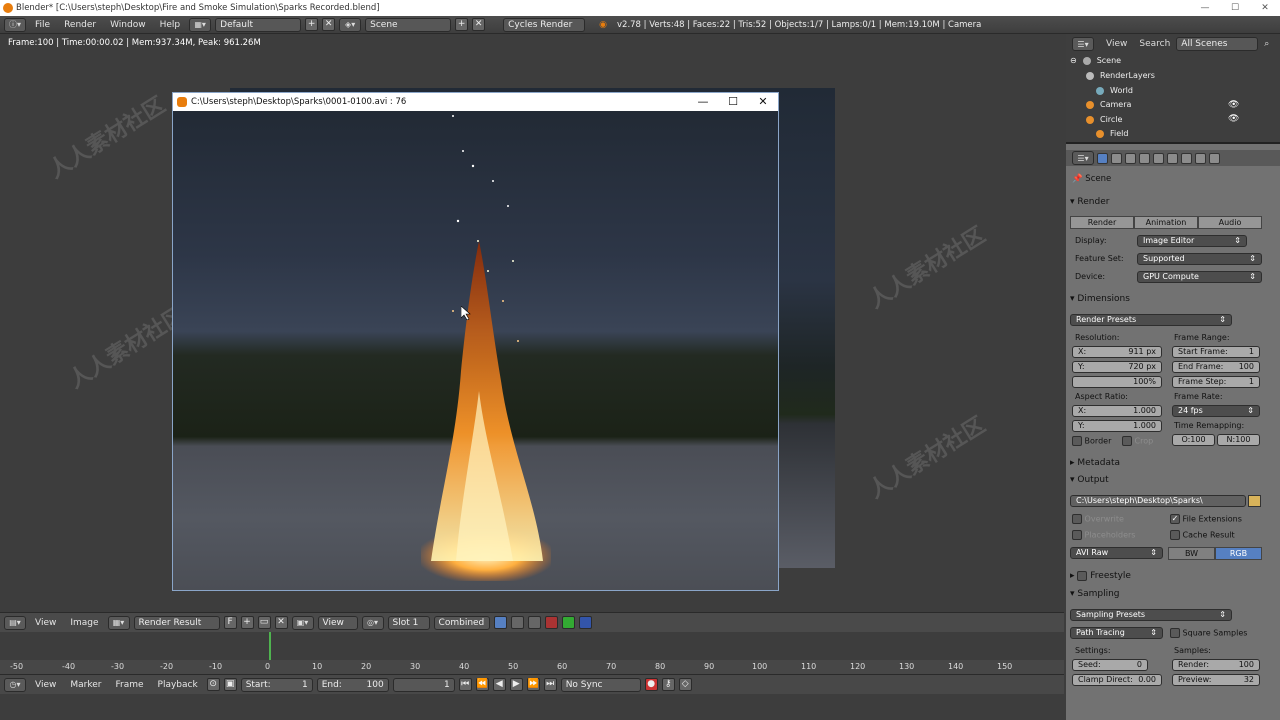 This screenshot has width=1280, height=720. I want to click on color-bw-button: BW, so click(1191, 553).